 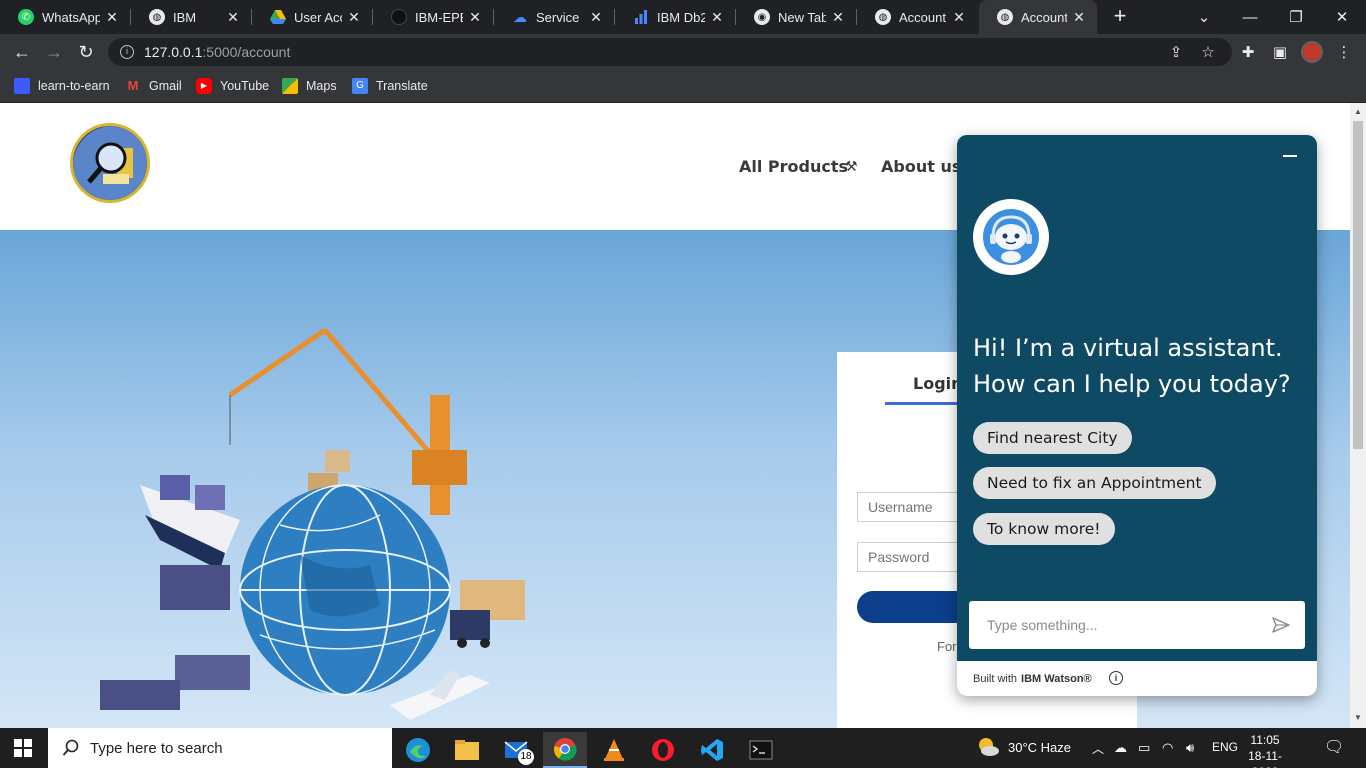 What do you see at coordinates (1176, 52) in the screenshot?
I see `share-icon: ⇪` at bounding box center [1176, 52].